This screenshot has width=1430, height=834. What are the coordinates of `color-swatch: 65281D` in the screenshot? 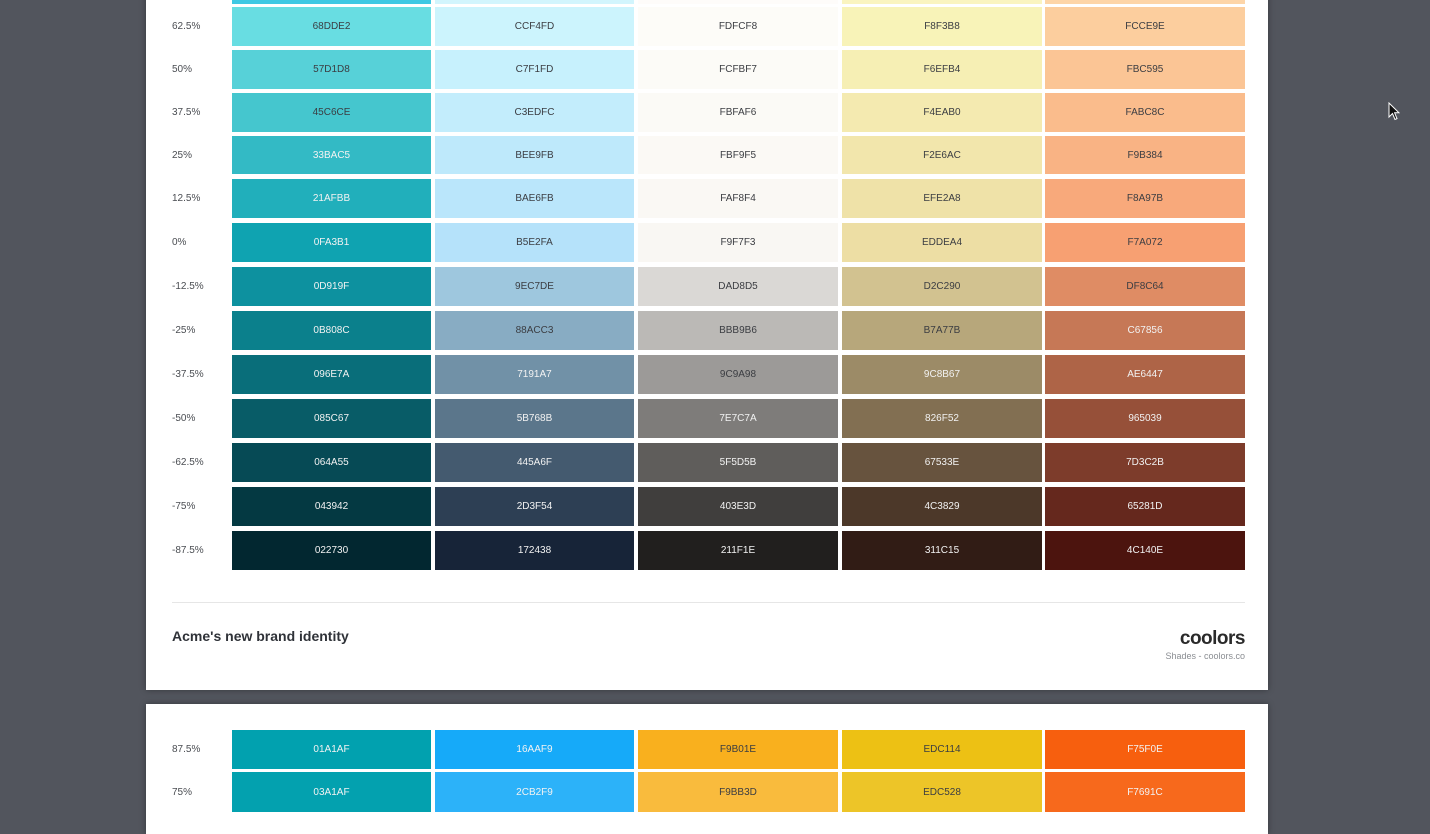 It's located at (1145, 506).